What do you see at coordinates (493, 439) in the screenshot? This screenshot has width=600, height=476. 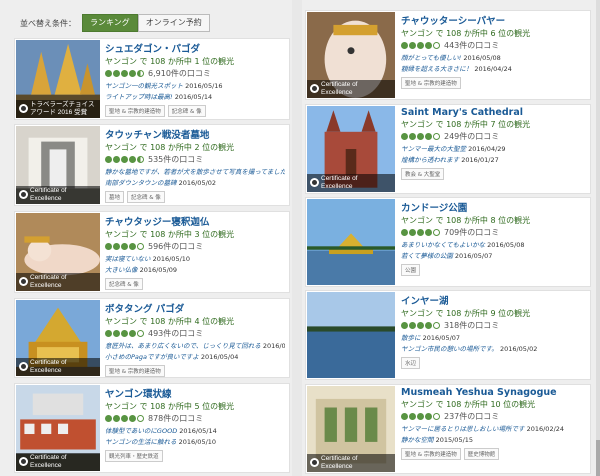 I see `review-snippet: 静かな空間 2015/05/15` at bounding box center [493, 439].